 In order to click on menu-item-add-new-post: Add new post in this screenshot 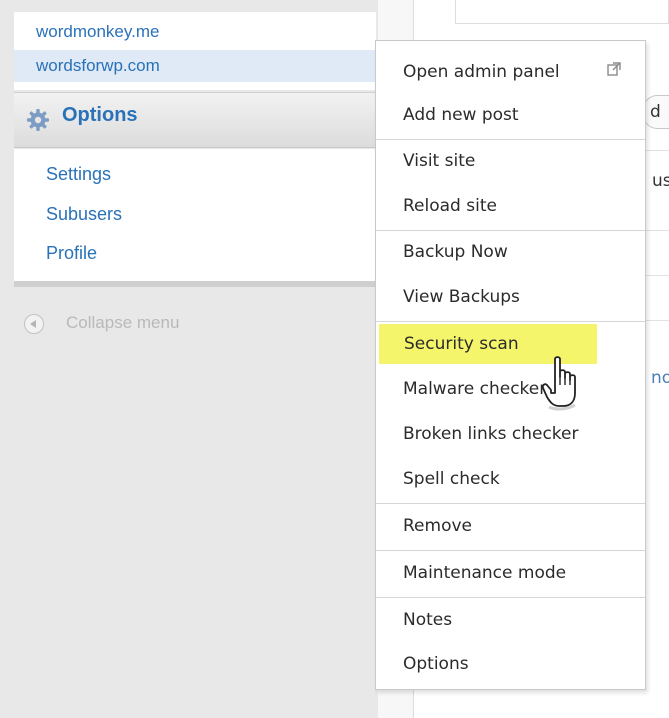, I will do `click(510, 115)`.